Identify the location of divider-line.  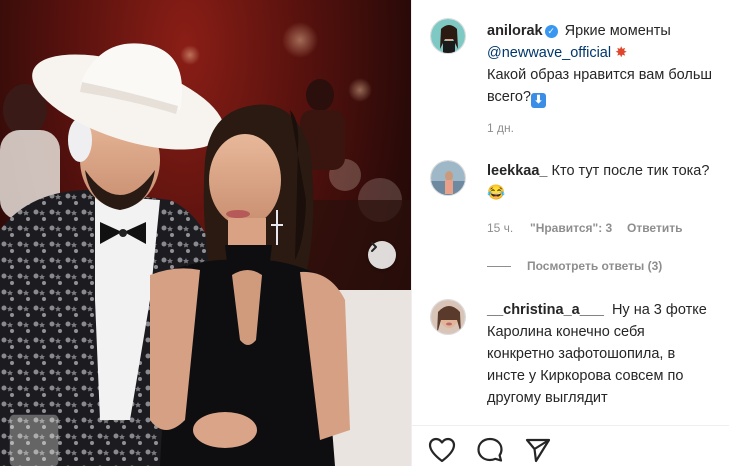
(499, 266).